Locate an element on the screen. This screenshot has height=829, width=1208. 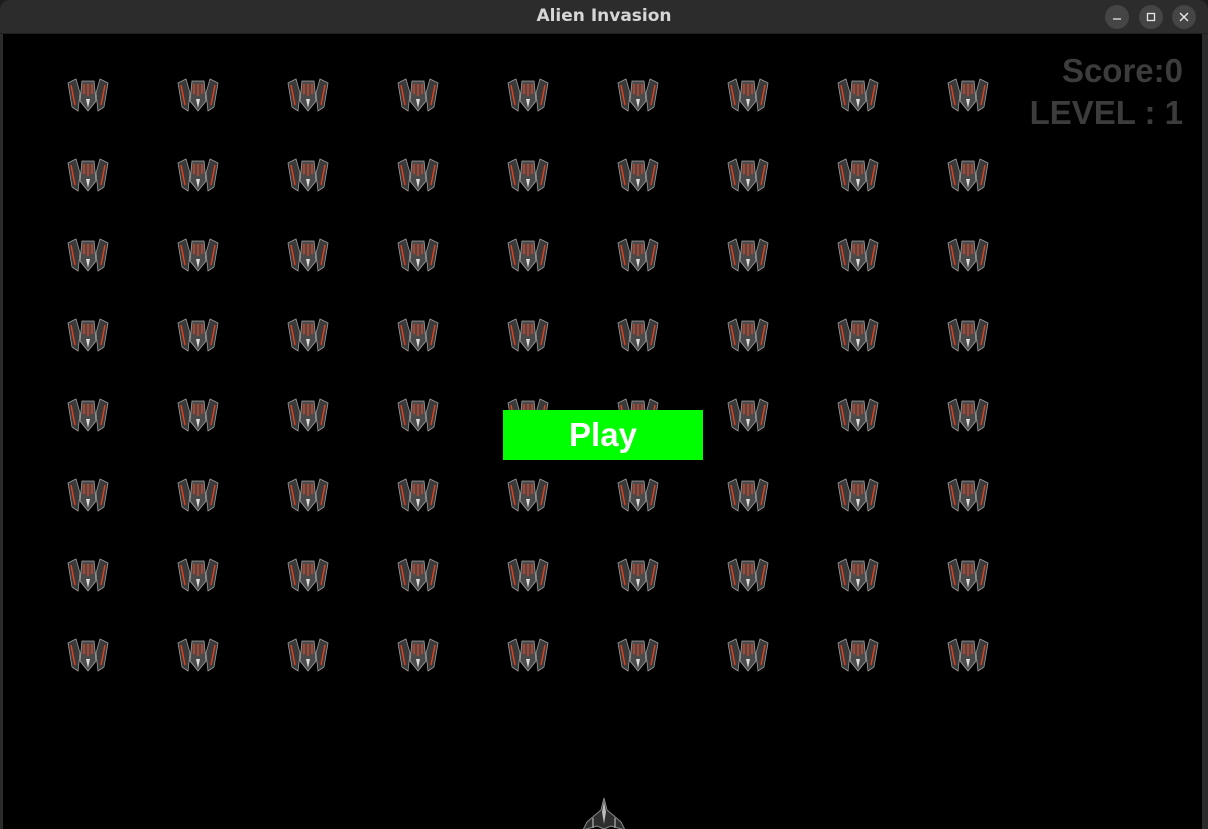
close-icon is located at coordinates (1184, 17).